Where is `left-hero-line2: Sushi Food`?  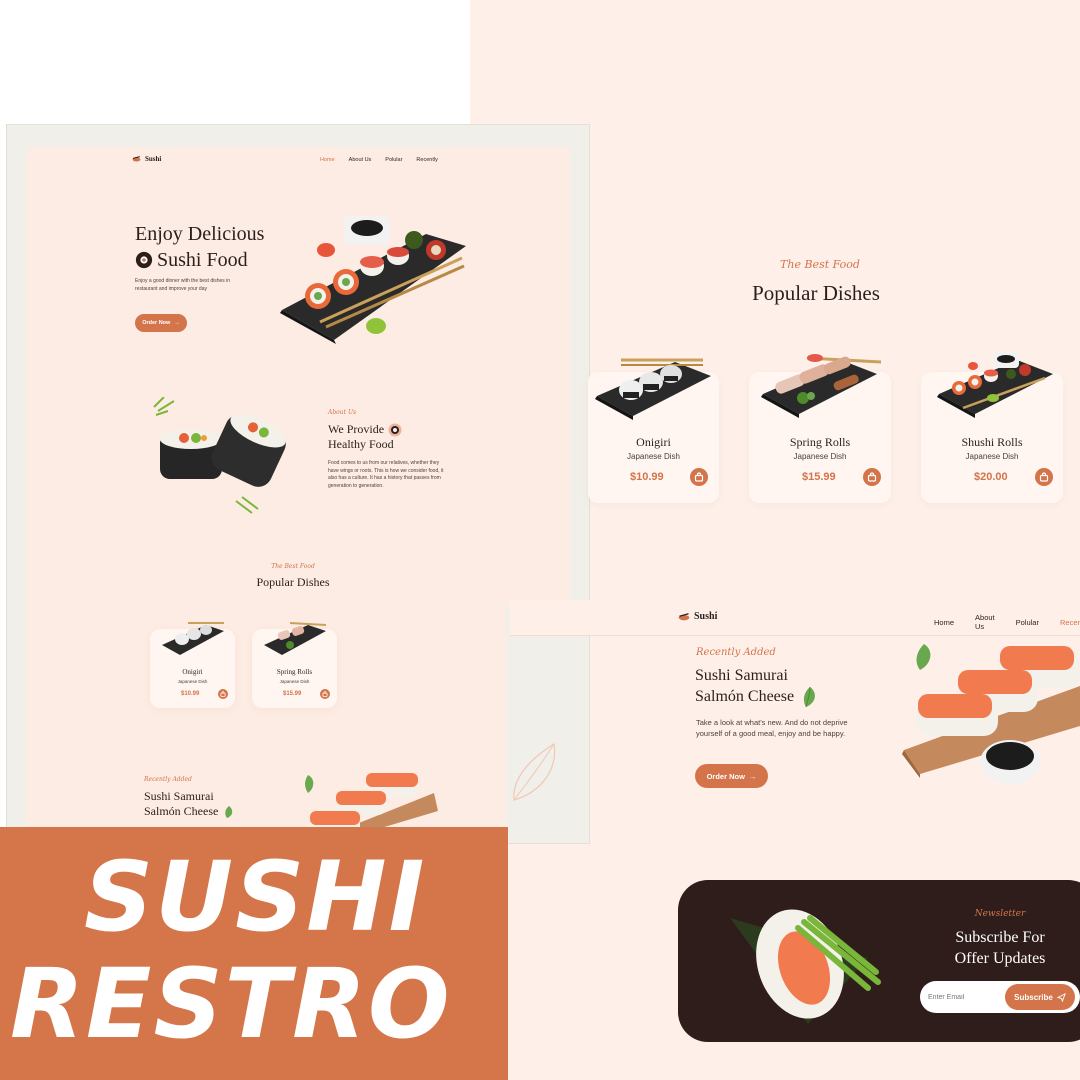 left-hero-line2: Sushi Food is located at coordinates (202, 260).